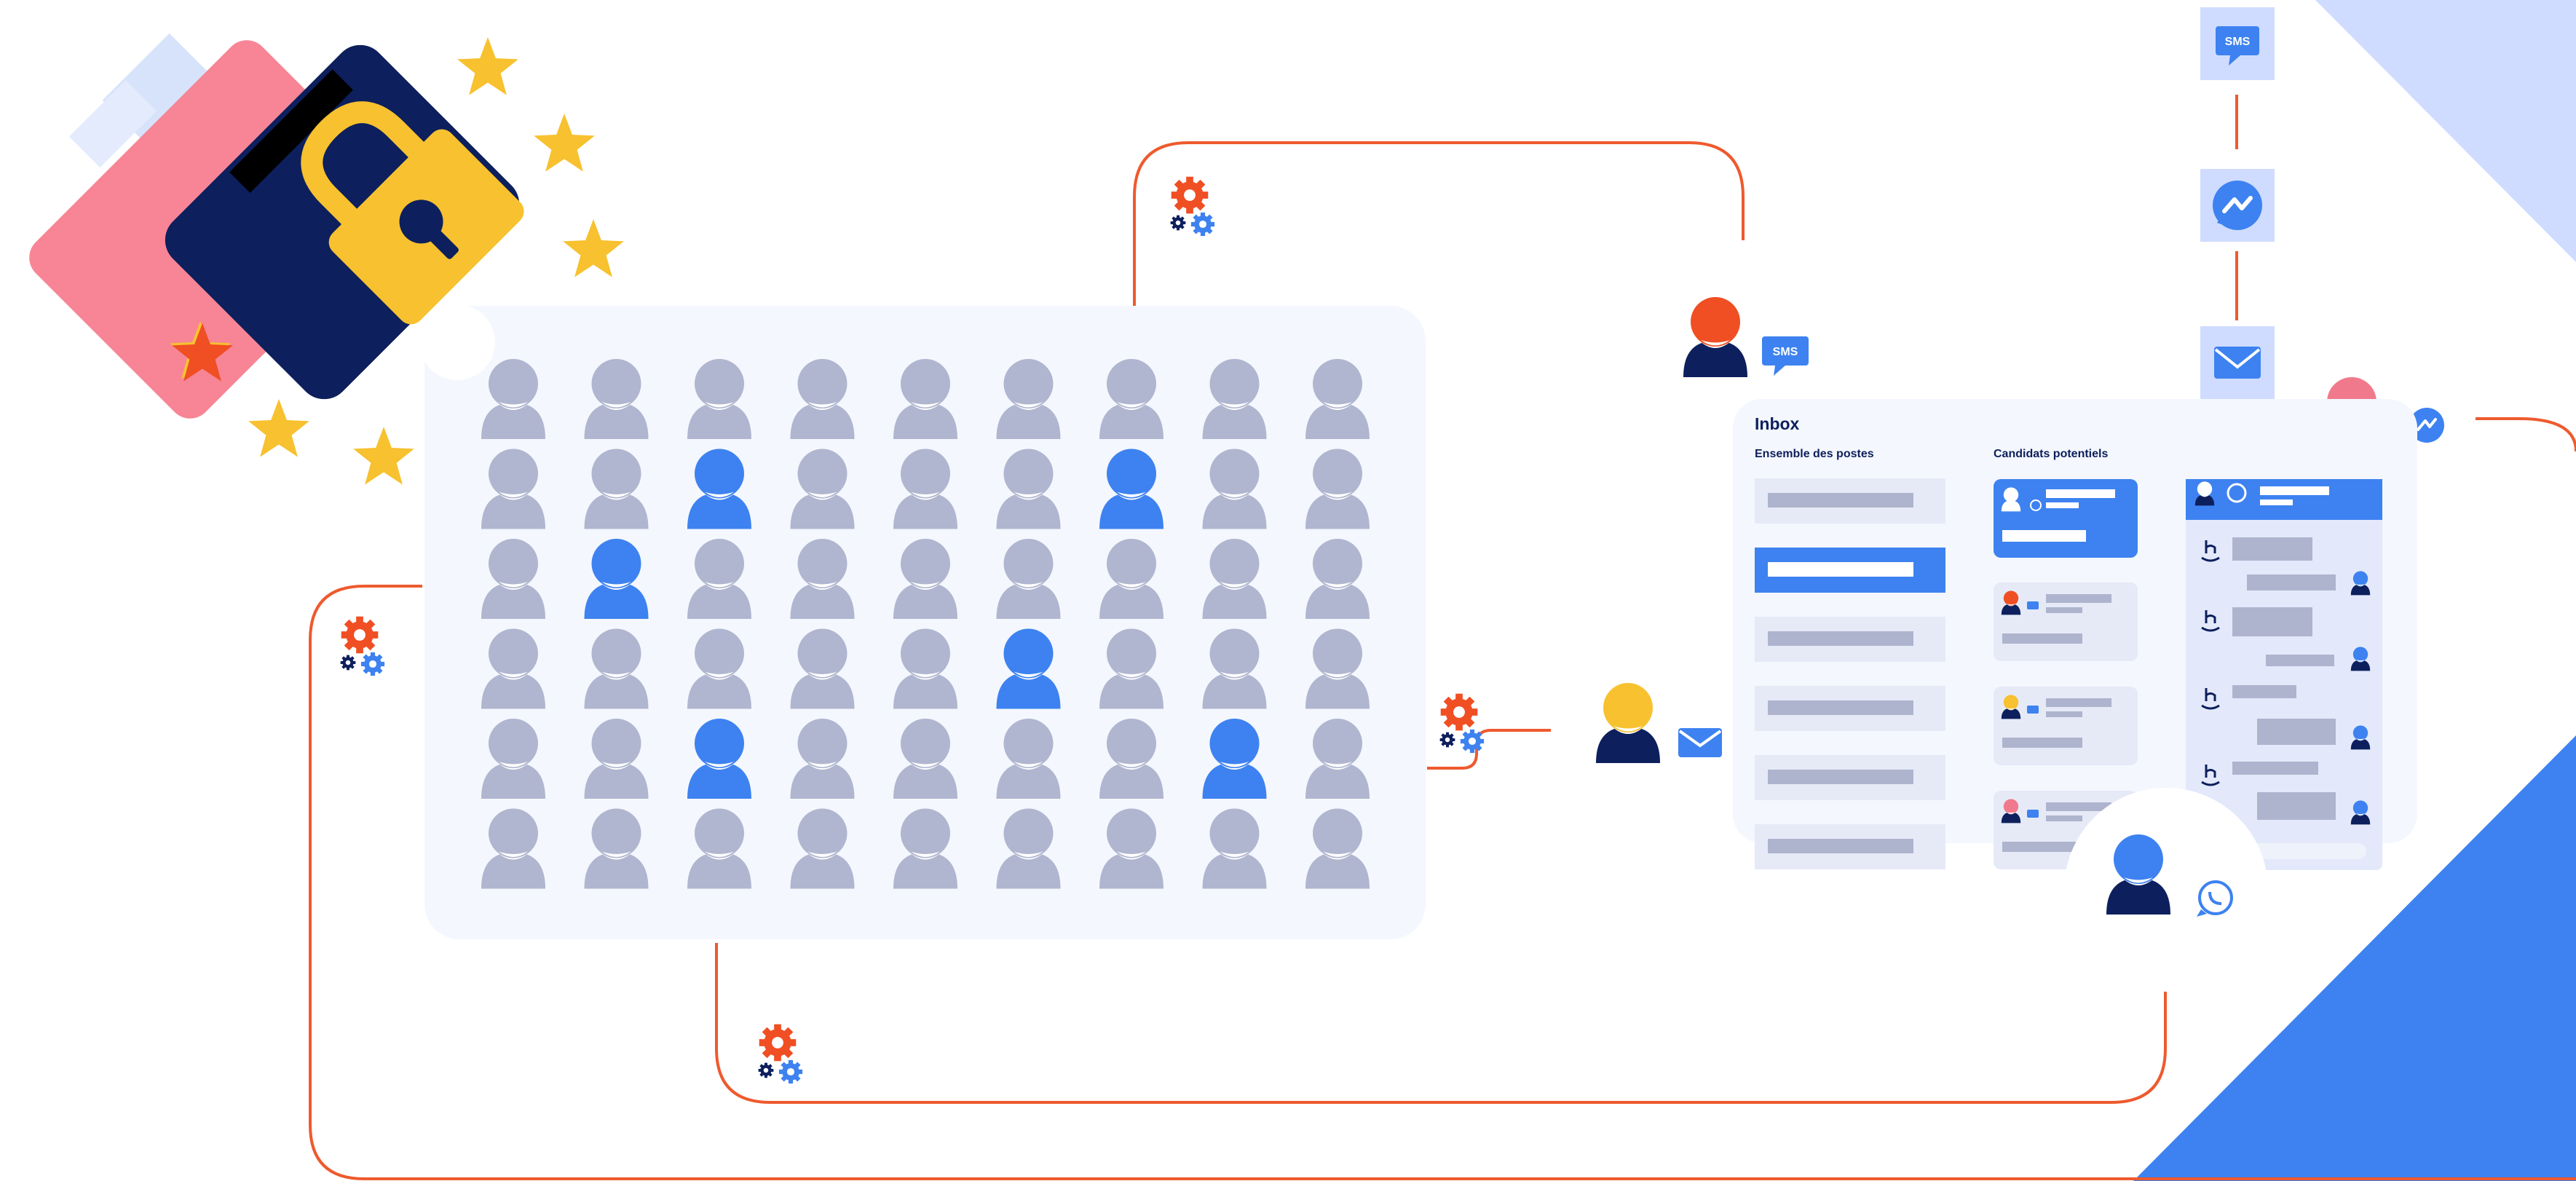 The height and width of the screenshot is (1181, 2576). I want to click on channel-column: SMS, so click(2238, 203).